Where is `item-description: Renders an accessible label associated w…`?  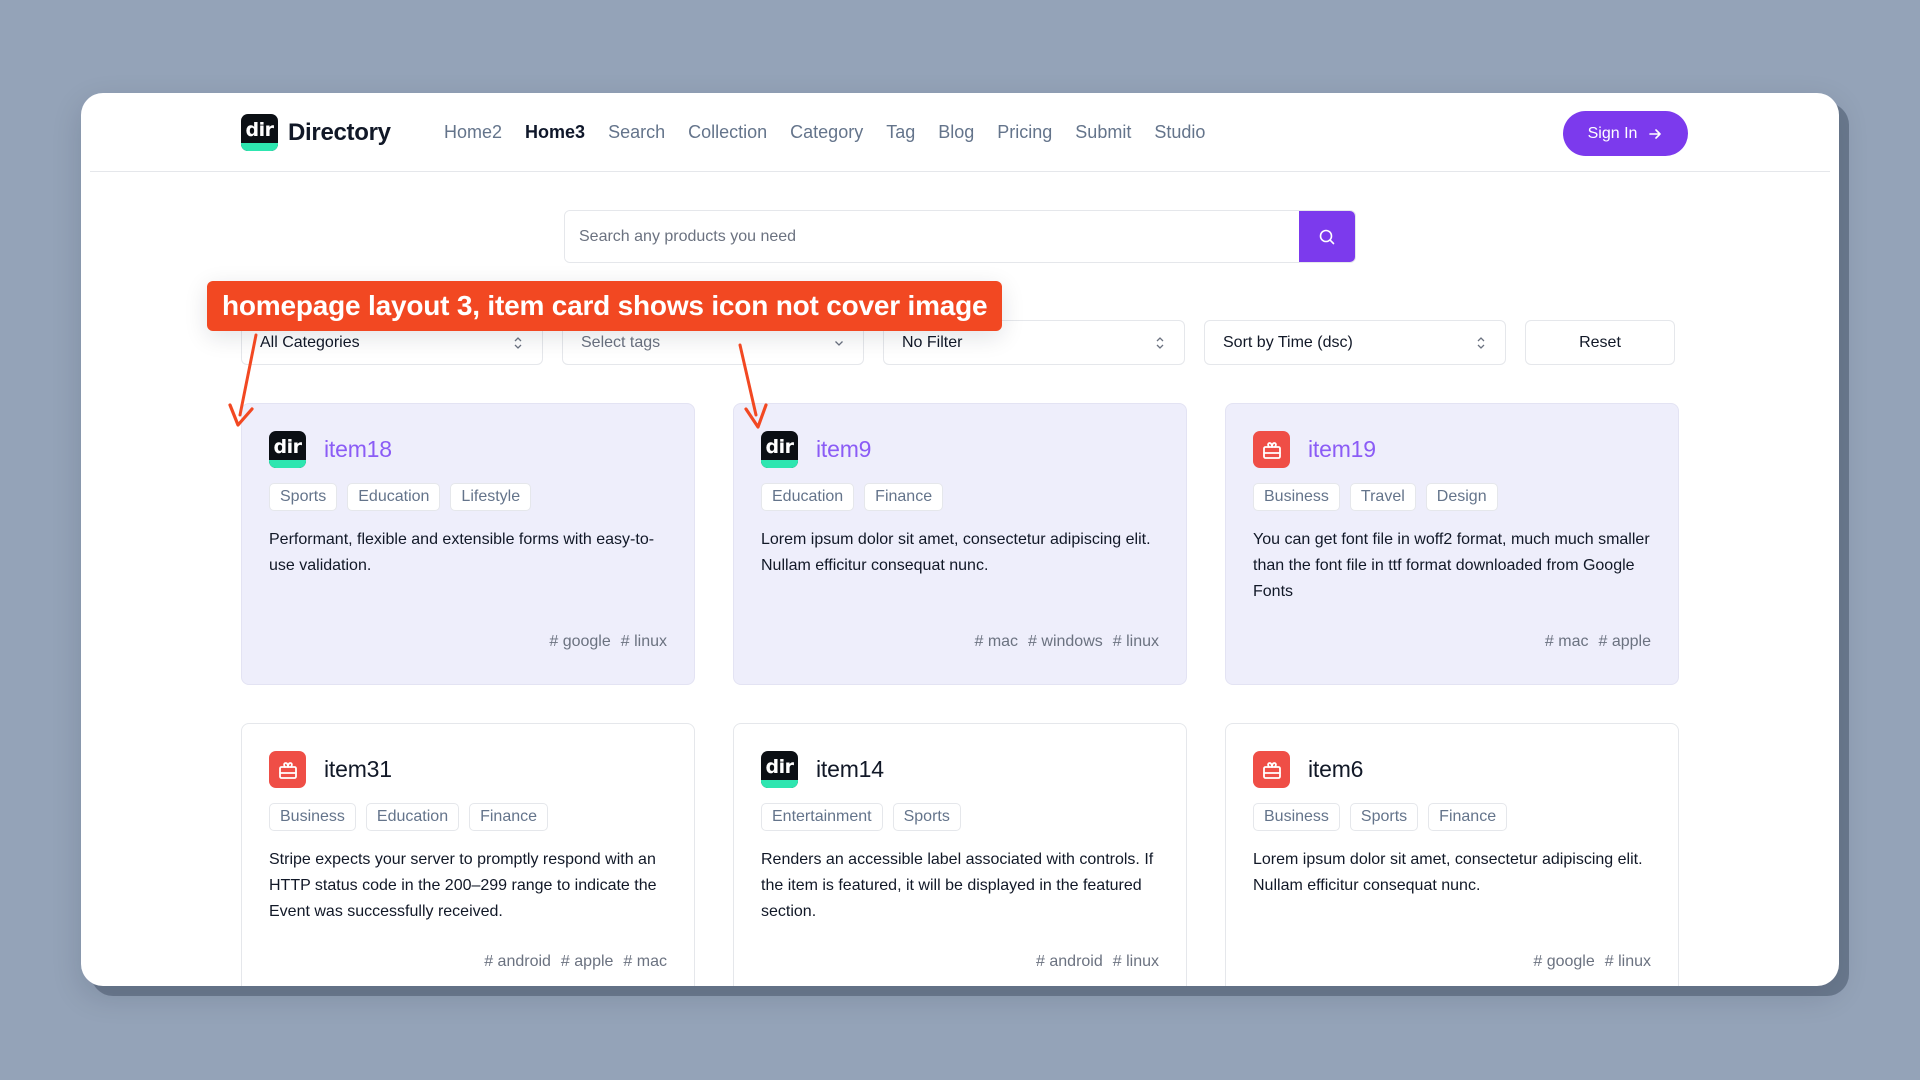
item-description: Renders an accessible label associated w… is located at coordinates (957, 885).